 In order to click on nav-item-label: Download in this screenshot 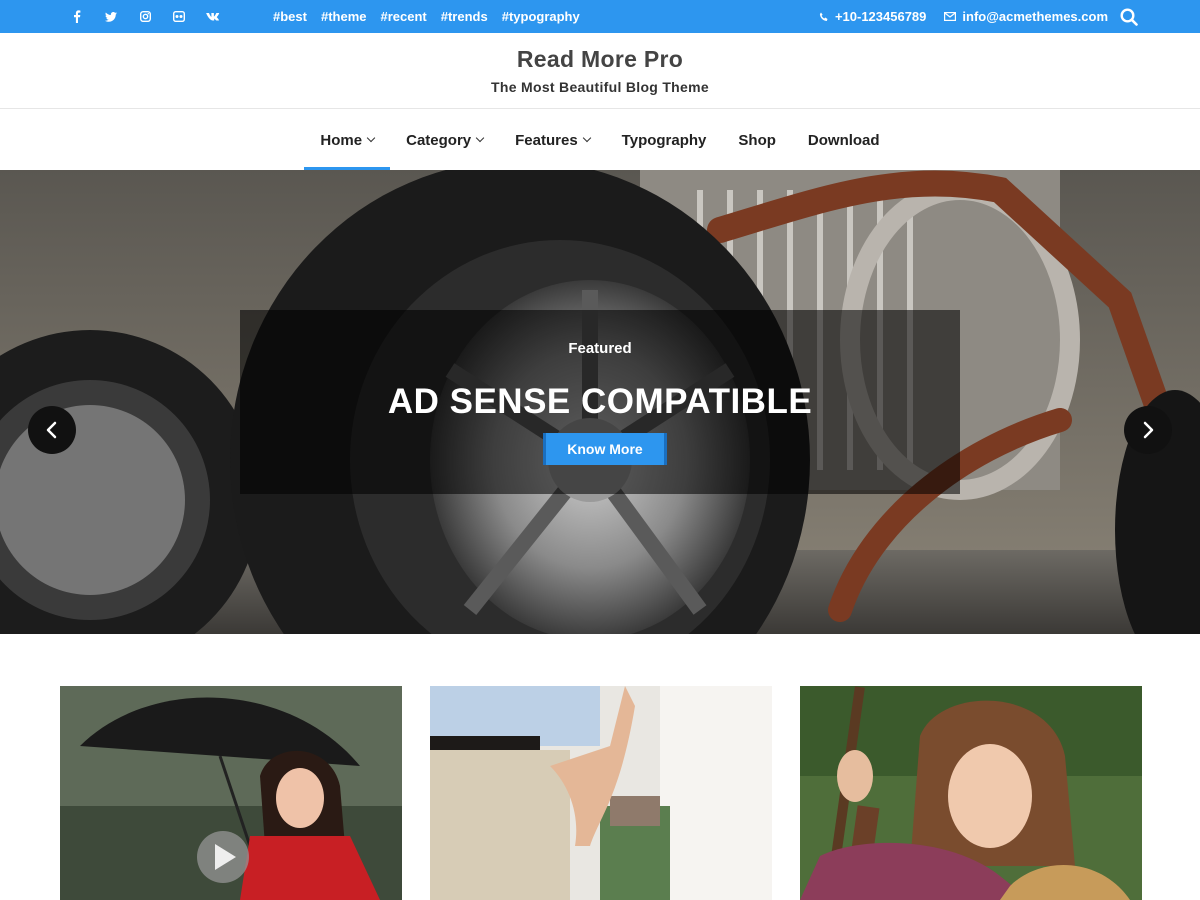, I will do `click(843, 140)`.